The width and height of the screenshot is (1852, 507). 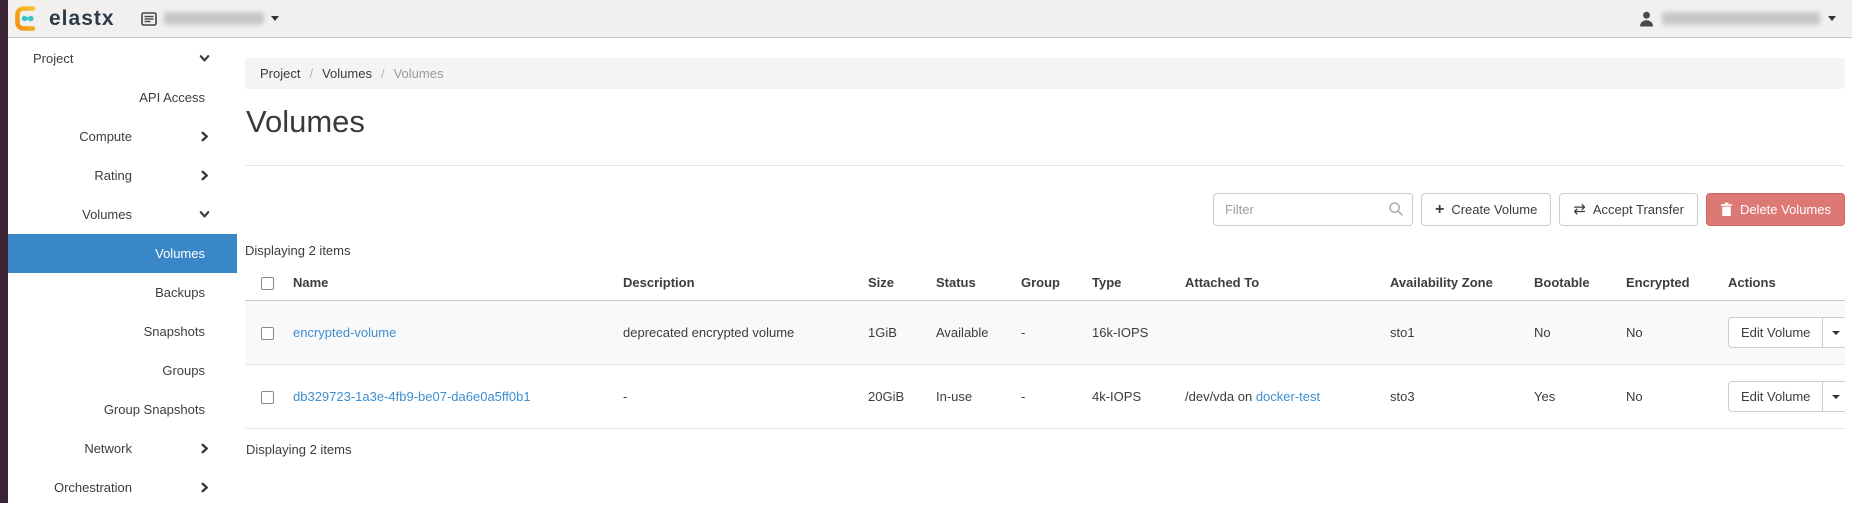 What do you see at coordinates (1494, 209) in the screenshot?
I see `create-volume-label: Create Volume` at bounding box center [1494, 209].